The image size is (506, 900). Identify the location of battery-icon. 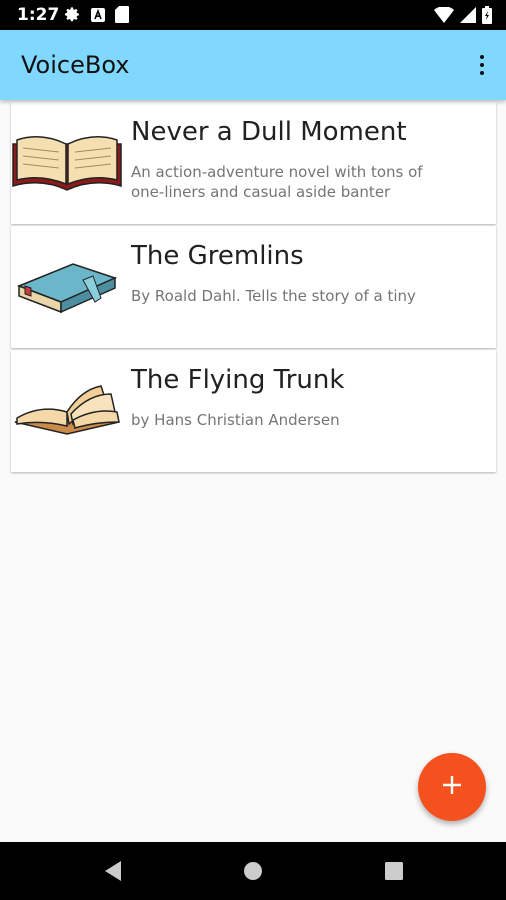
(487, 17).